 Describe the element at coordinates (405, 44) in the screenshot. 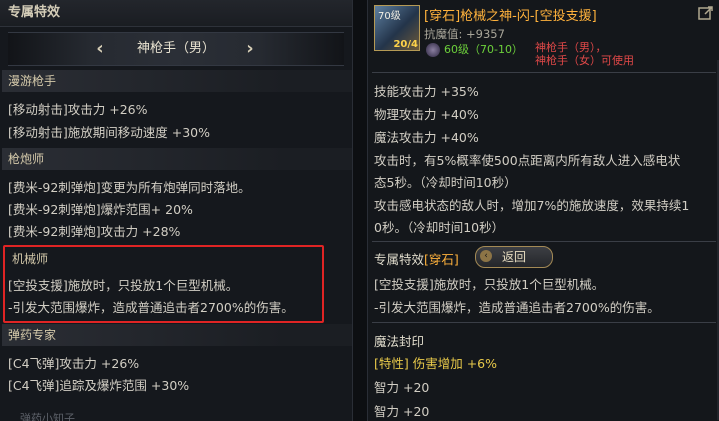

I see `item-count-label: 20/4` at that location.